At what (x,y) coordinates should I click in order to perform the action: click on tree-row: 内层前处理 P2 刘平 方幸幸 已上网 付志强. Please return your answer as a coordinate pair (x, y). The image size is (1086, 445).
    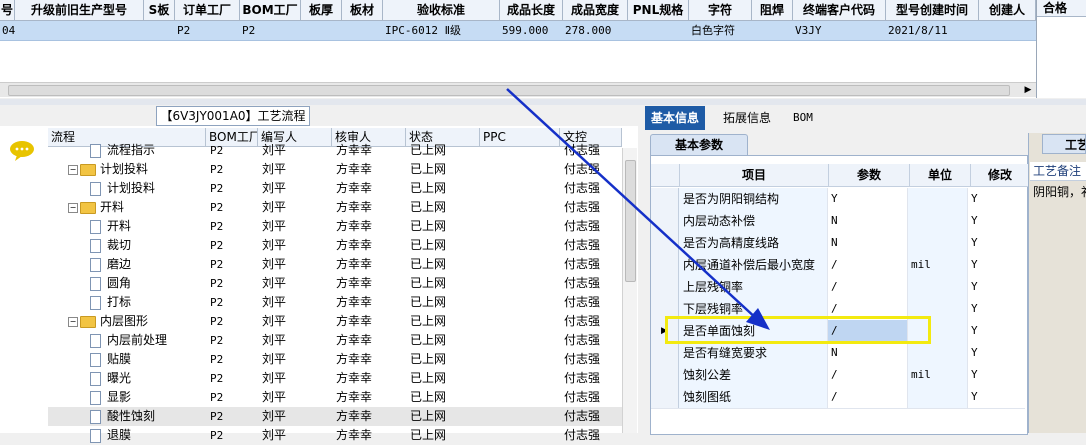
    Looking at the image, I should click on (335, 340).